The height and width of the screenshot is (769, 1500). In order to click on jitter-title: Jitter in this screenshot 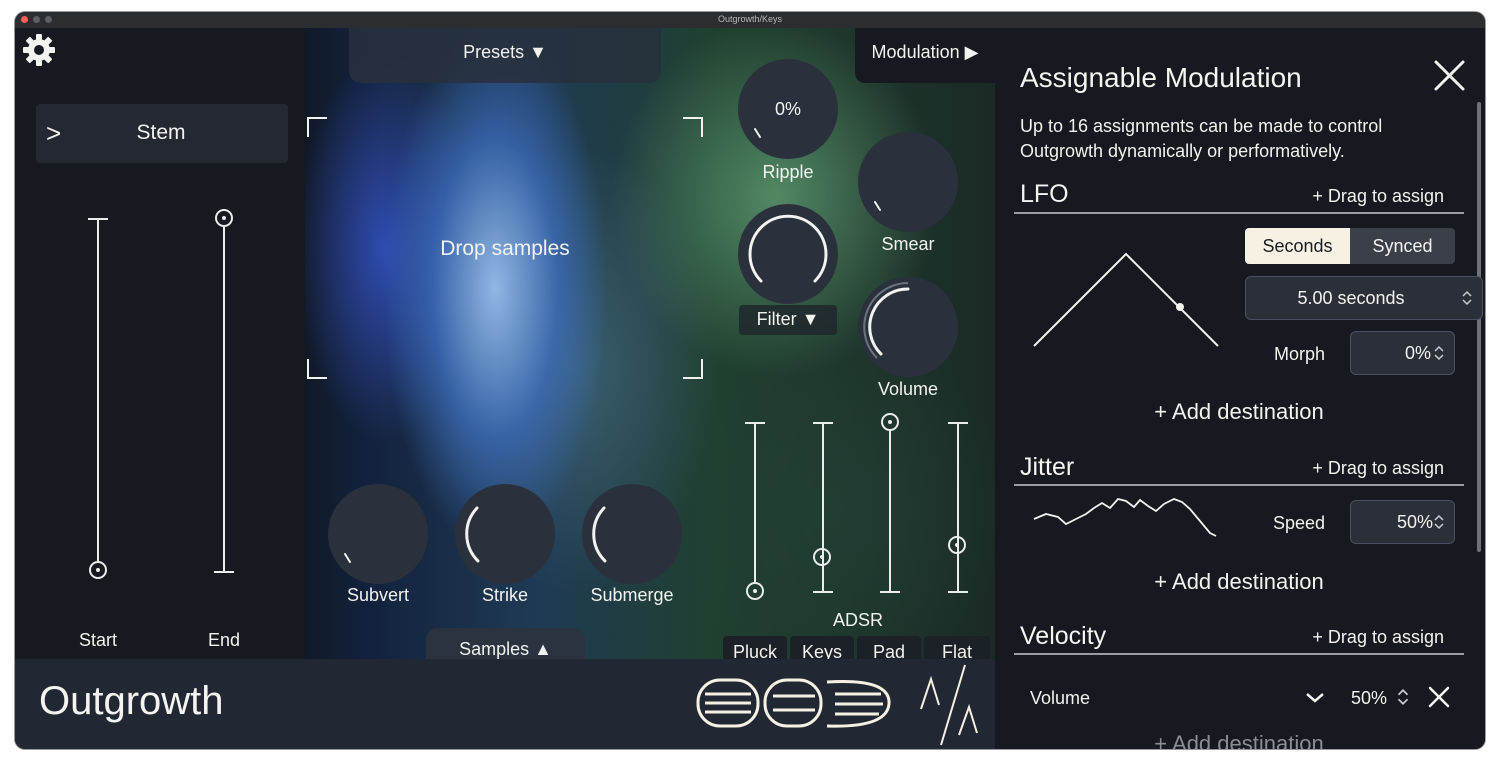, I will do `click(1047, 467)`.